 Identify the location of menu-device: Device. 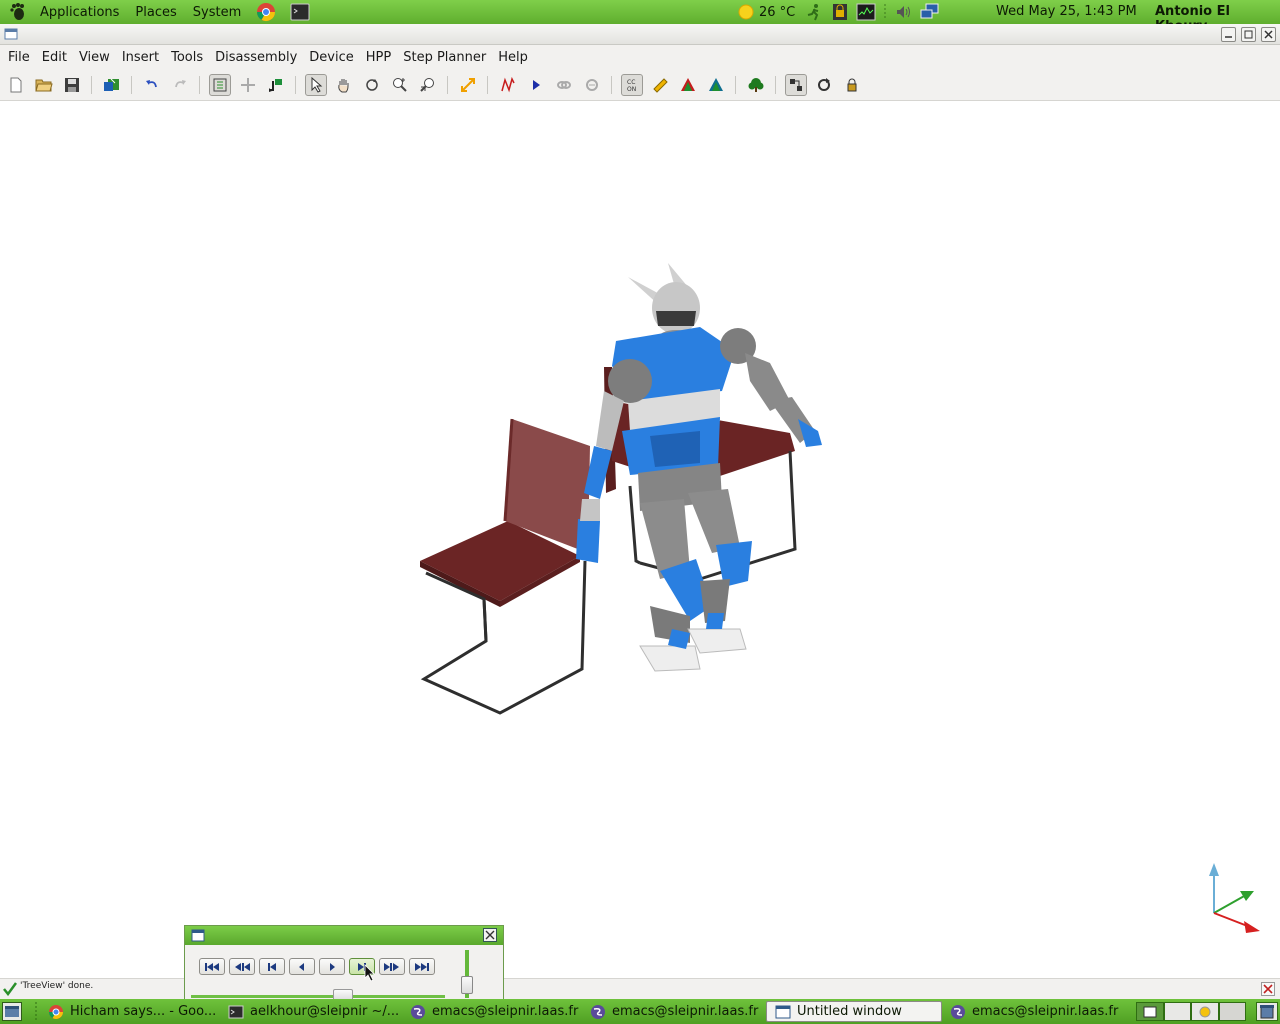
(331, 57).